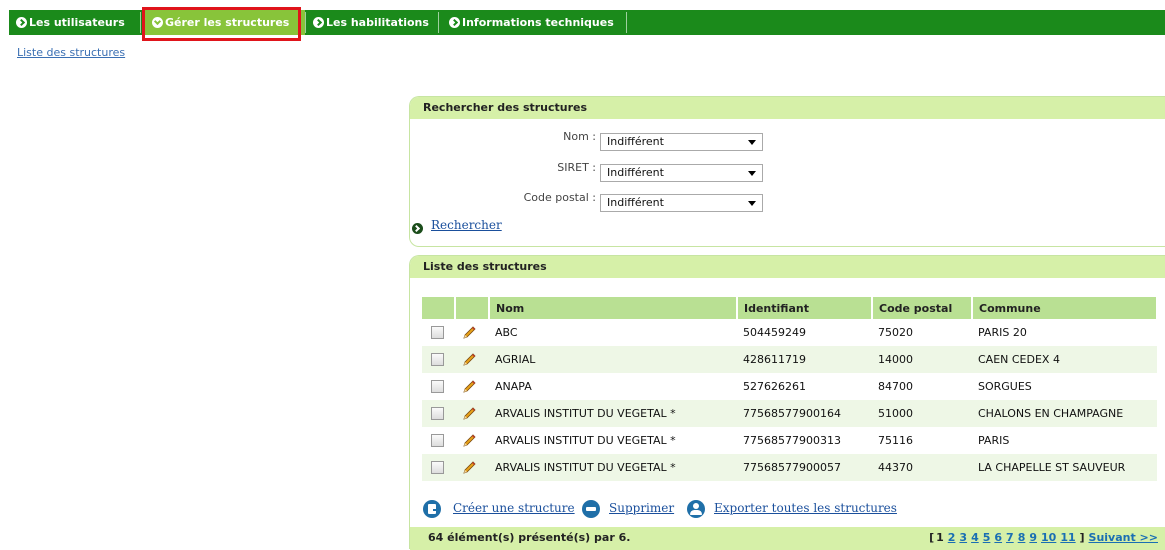  I want to click on delete-icon, so click(591, 509).